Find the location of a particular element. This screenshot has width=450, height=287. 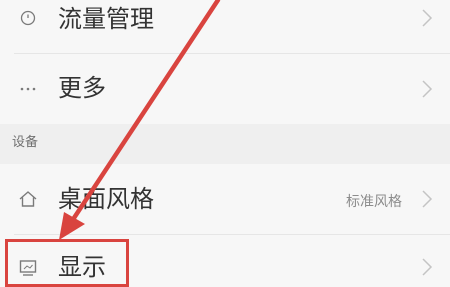

traffic-icon is located at coordinates (28, 18).